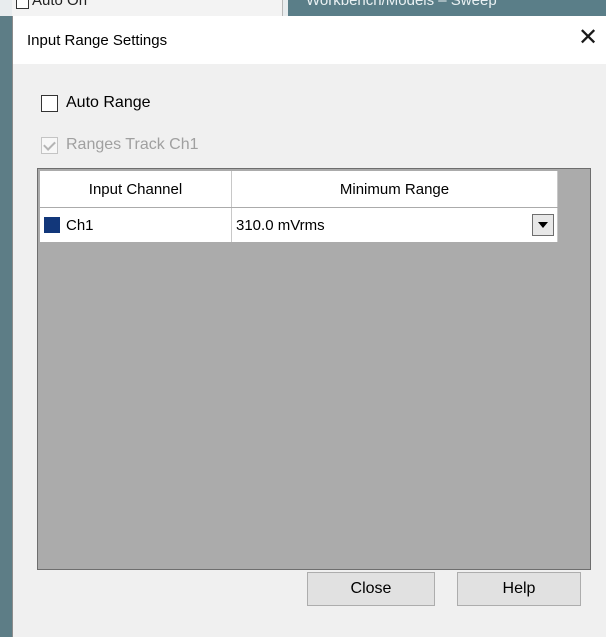  I want to click on channel-name: Ch1, so click(80, 225).